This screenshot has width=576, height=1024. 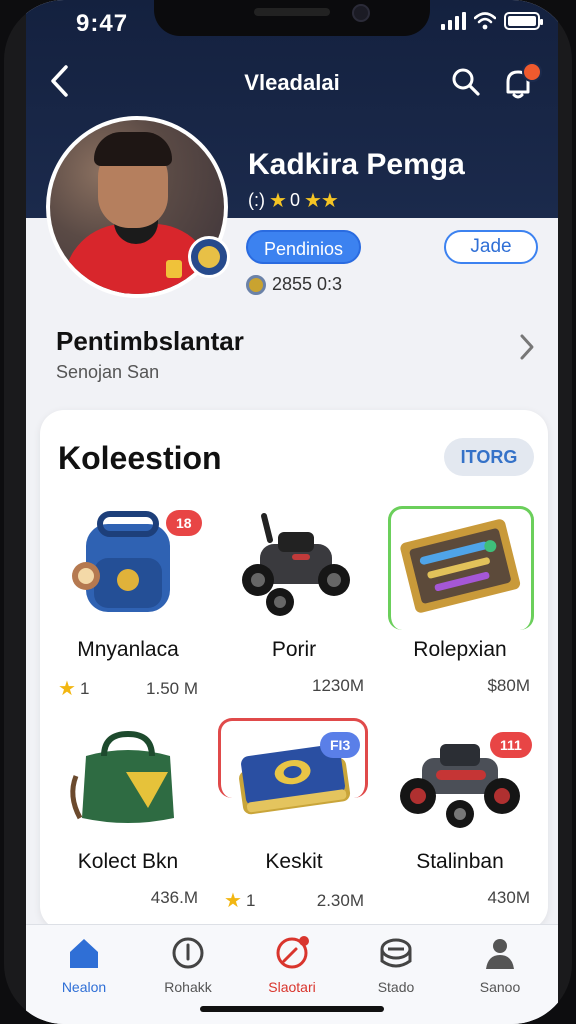 What do you see at coordinates (294, 861) in the screenshot?
I see `item-name: Keskit` at bounding box center [294, 861].